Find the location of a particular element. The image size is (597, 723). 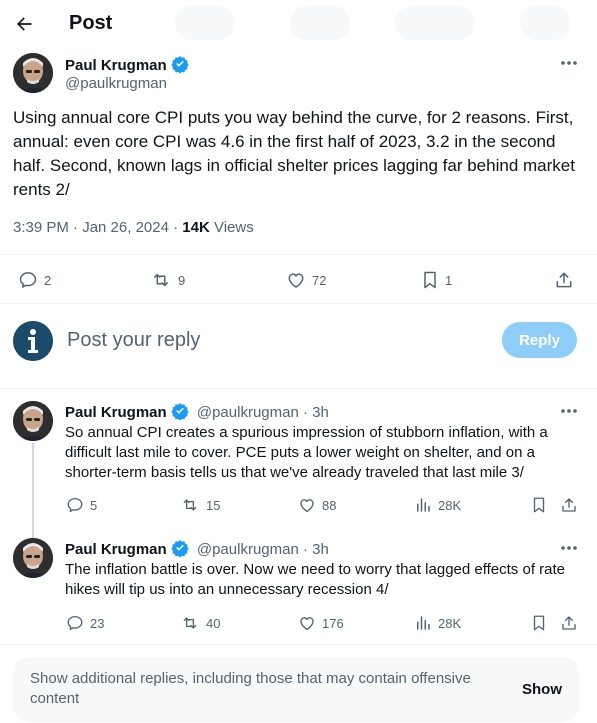

show-button: Show is located at coordinates (542, 689).